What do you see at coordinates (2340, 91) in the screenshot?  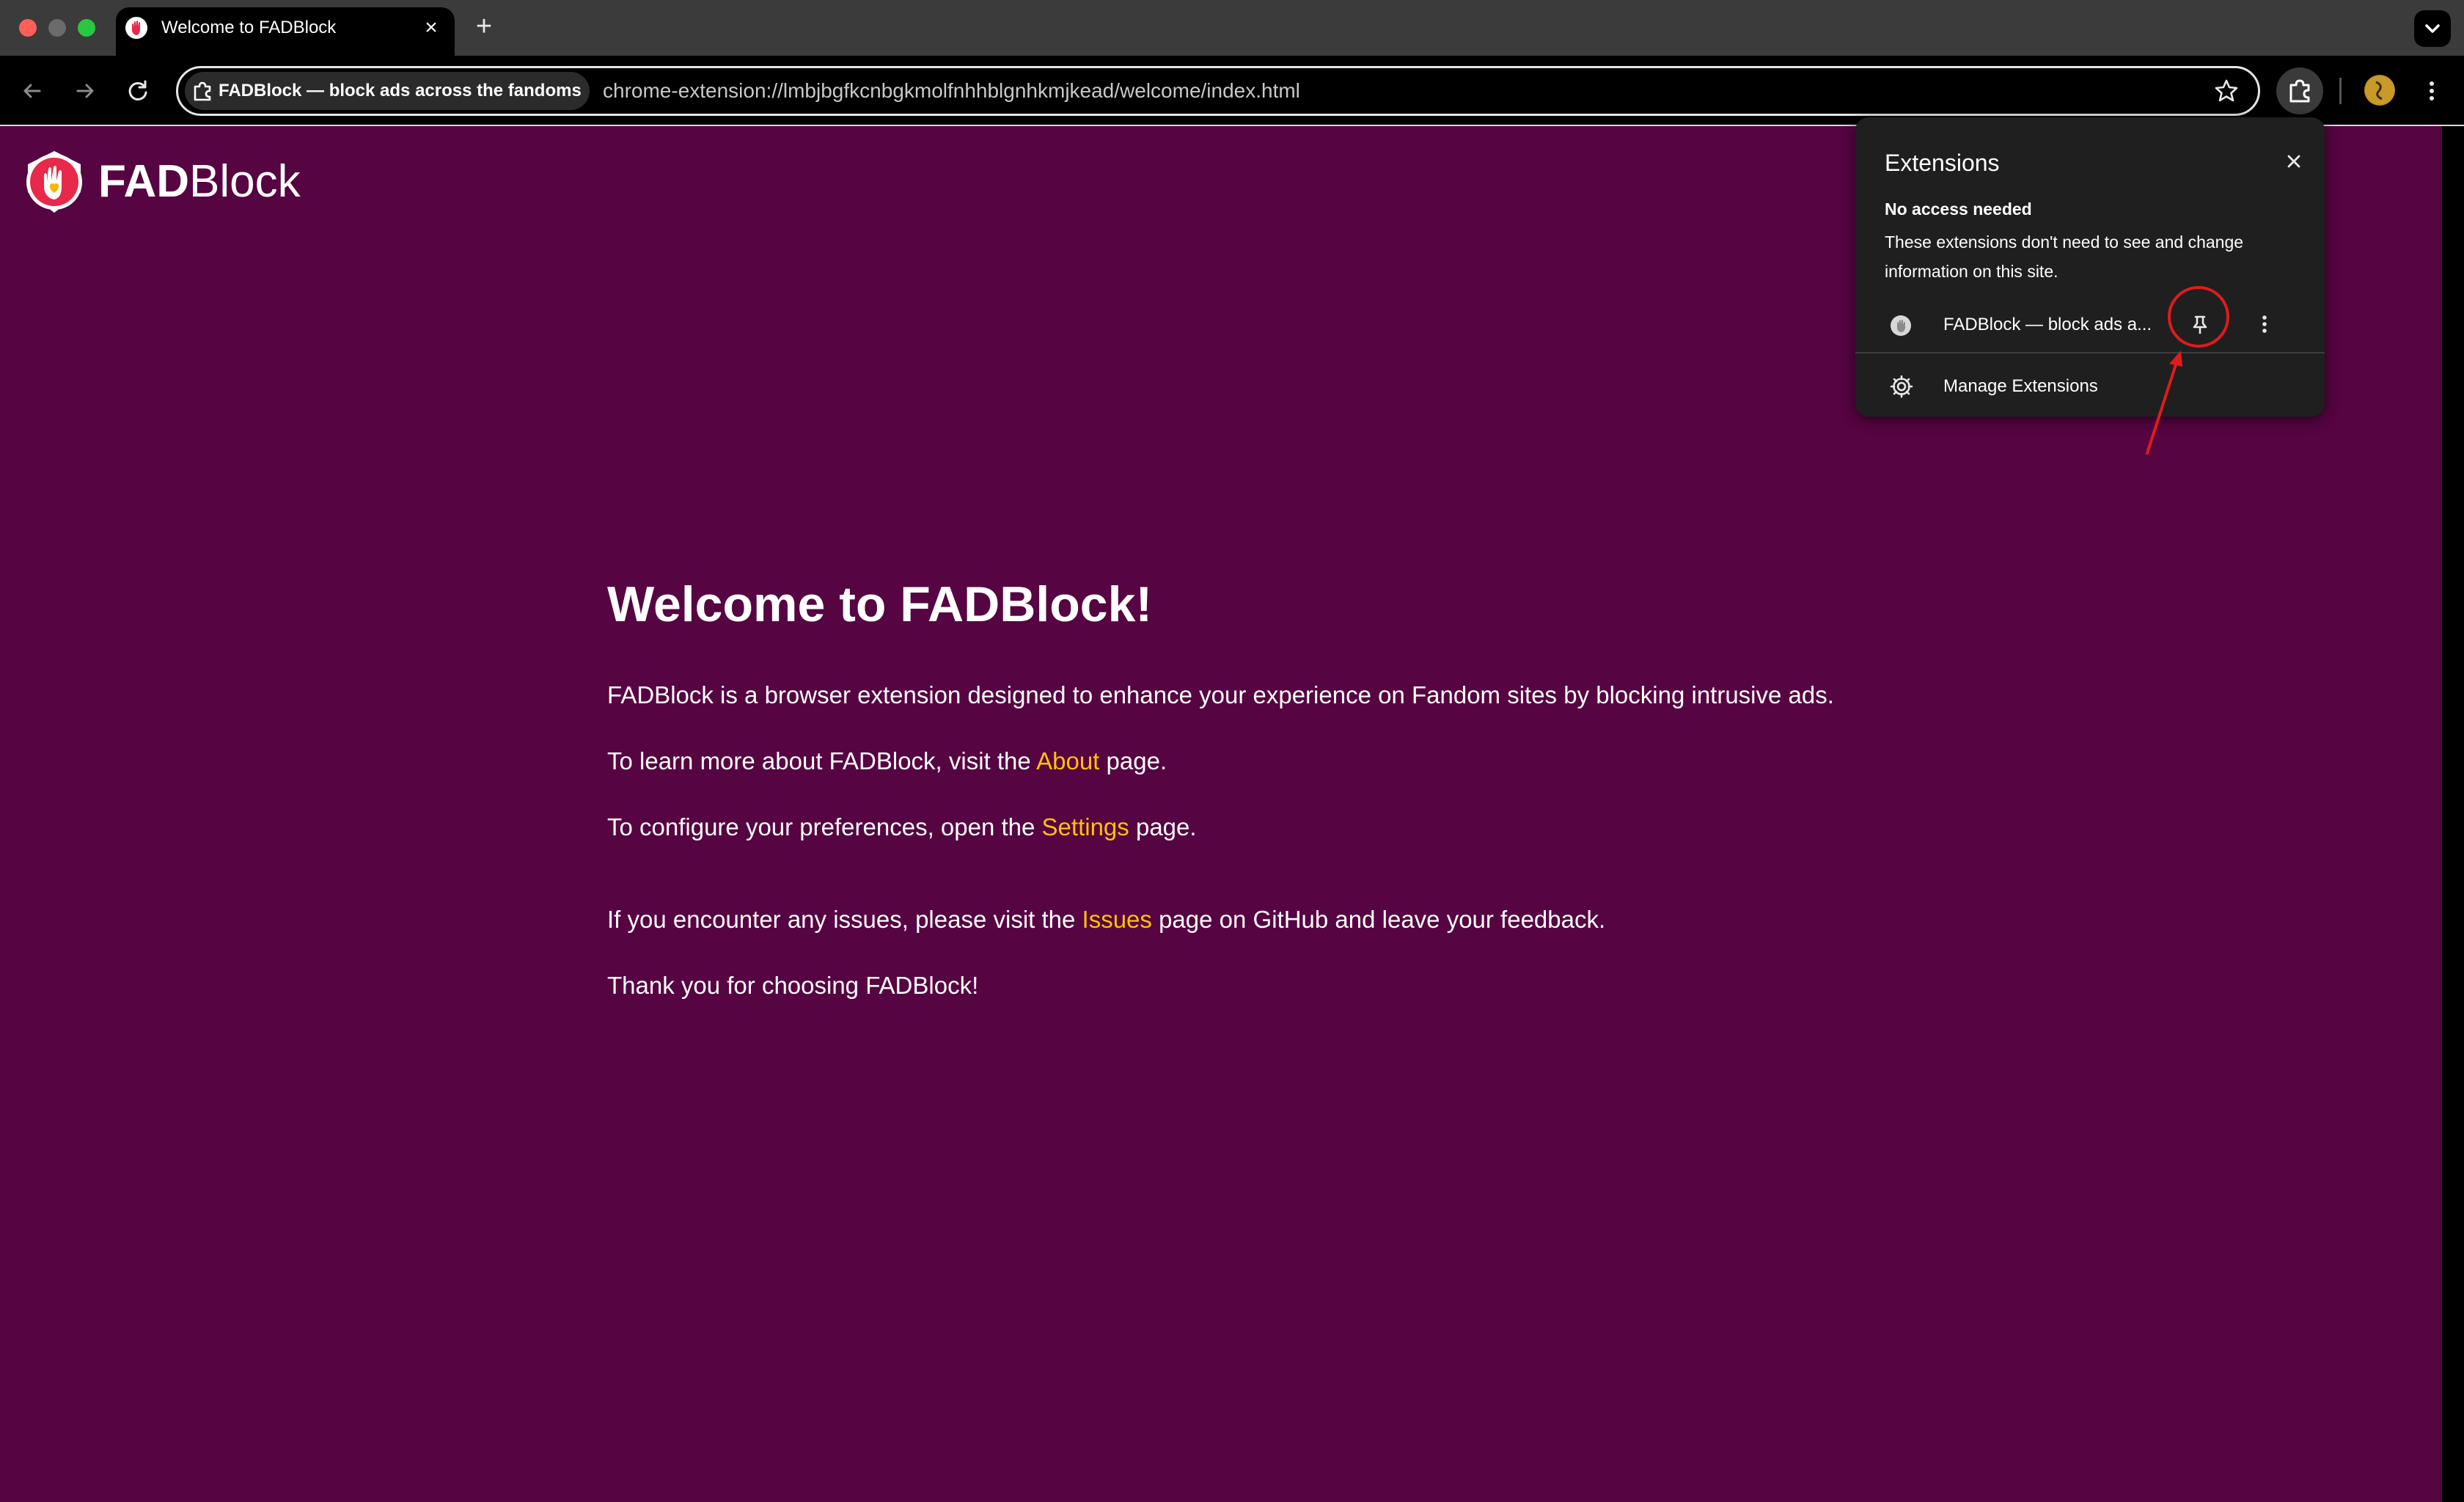 I see `toolbar-separator` at bounding box center [2340, 91].